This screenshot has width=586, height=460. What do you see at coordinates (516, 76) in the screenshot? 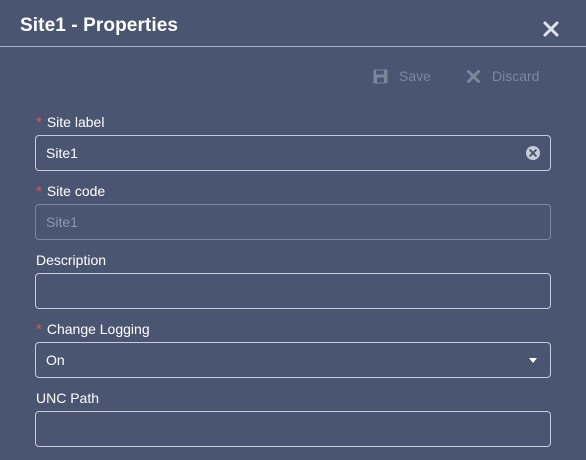
I see `discard-label: Discard` at bounding box center [516, 76].